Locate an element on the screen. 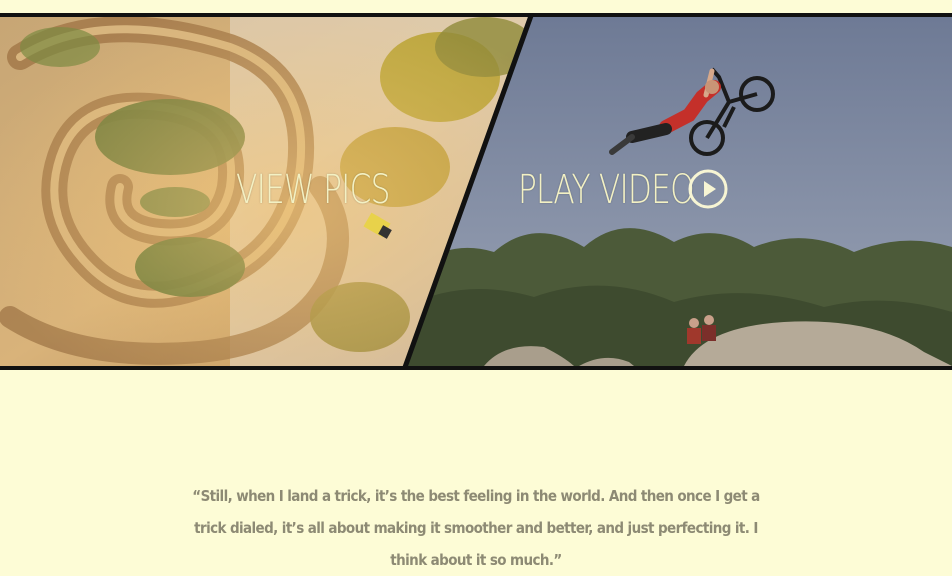  banner-bottom-rule is located at coordinates (476, 368).